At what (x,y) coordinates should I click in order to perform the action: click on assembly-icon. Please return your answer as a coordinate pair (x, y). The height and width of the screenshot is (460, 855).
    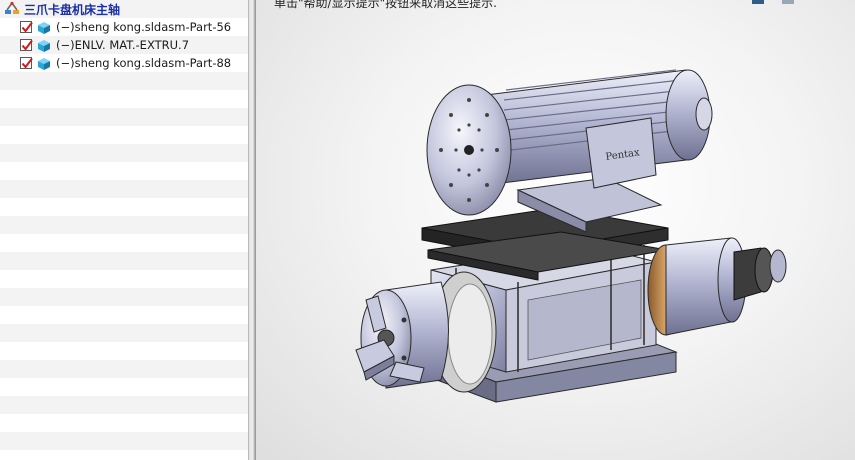
    Looking at the image, I should click on (12, 9).